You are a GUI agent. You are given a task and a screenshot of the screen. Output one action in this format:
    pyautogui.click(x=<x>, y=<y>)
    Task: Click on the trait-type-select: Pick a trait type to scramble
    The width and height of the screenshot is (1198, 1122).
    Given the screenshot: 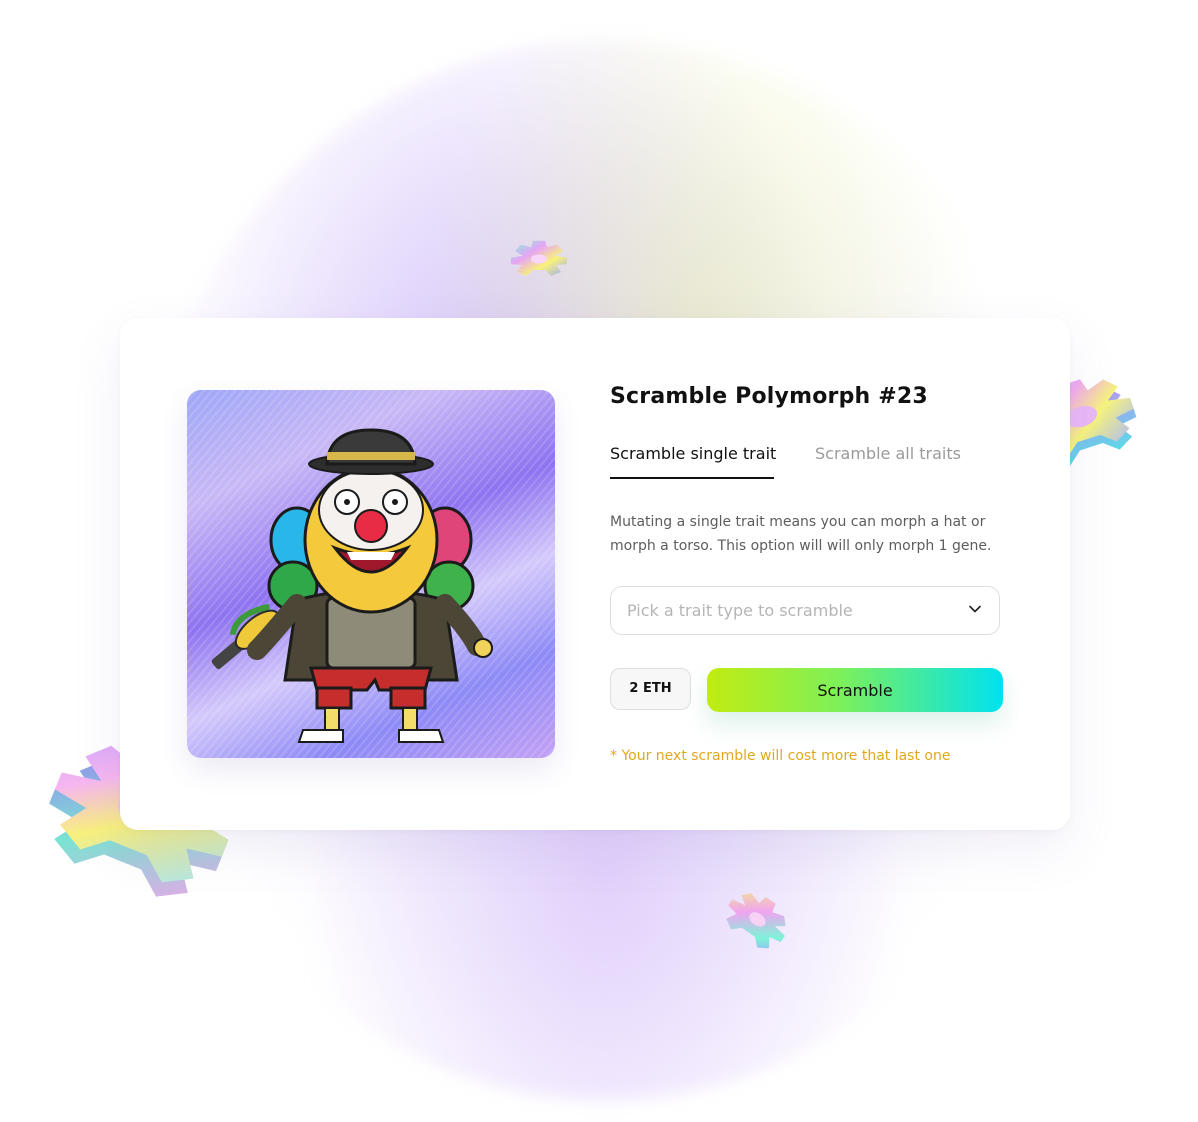 What is the action you would take?
    pyautogui.click(x=805, y=610)
    